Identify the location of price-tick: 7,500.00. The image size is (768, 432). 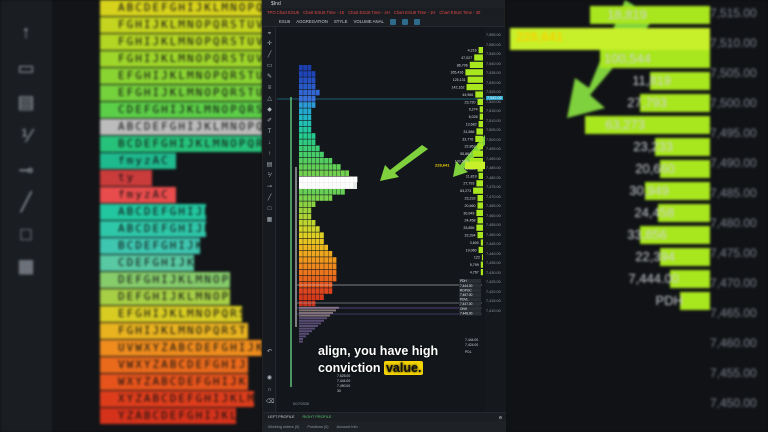
(493, 139).